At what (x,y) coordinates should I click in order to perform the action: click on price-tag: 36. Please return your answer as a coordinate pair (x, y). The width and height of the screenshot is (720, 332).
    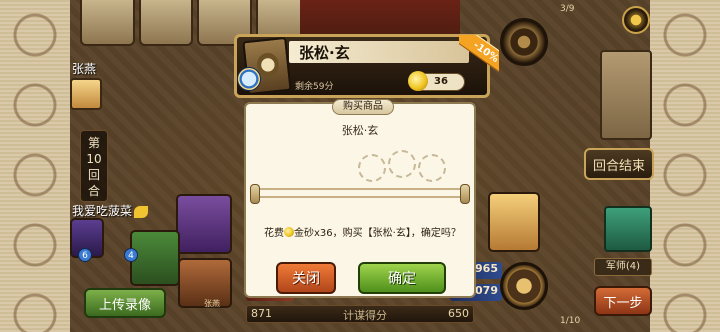
    Looking at the image, I should click on (436, 81).